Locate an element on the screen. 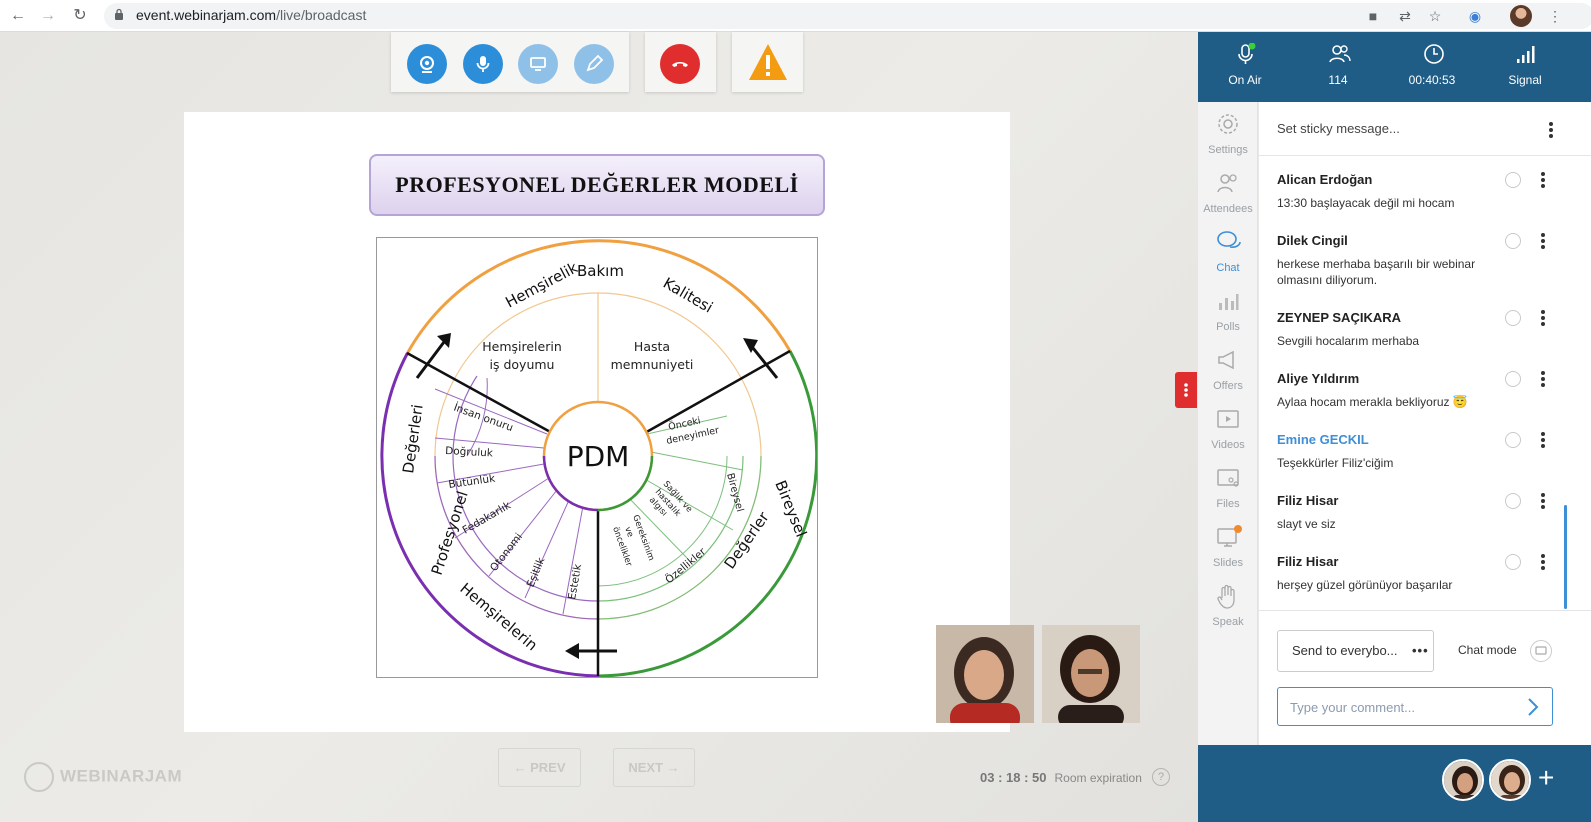 The height and width of the screenshot is (822, 1591). help-icon: ? is located at coordinates (1161, 777).